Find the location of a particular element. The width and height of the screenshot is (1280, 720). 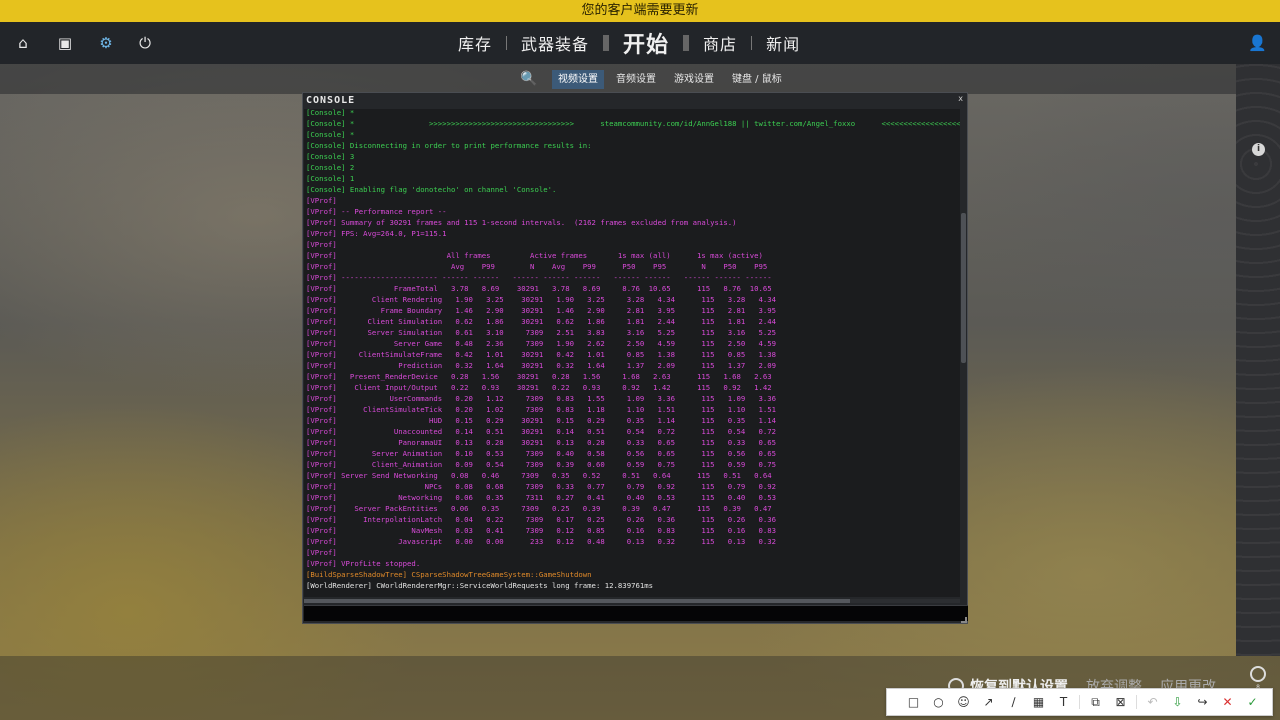

arrow-icon: ↗ is located at coordinates (988, 702).